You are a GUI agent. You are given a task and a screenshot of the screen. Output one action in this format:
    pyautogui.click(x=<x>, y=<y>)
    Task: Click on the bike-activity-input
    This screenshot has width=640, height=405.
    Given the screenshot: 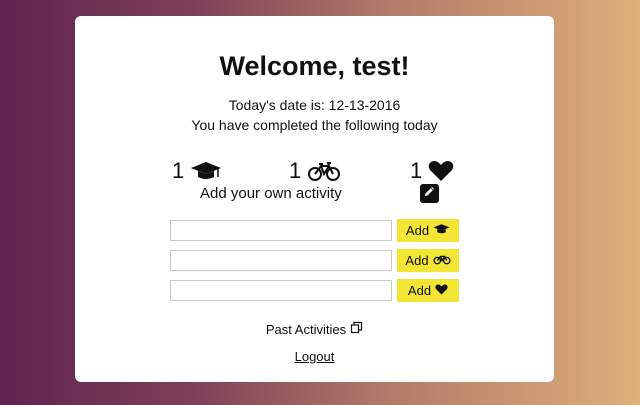 What is the action you would take?
    pyautogui.click(x=281, y=260)
    